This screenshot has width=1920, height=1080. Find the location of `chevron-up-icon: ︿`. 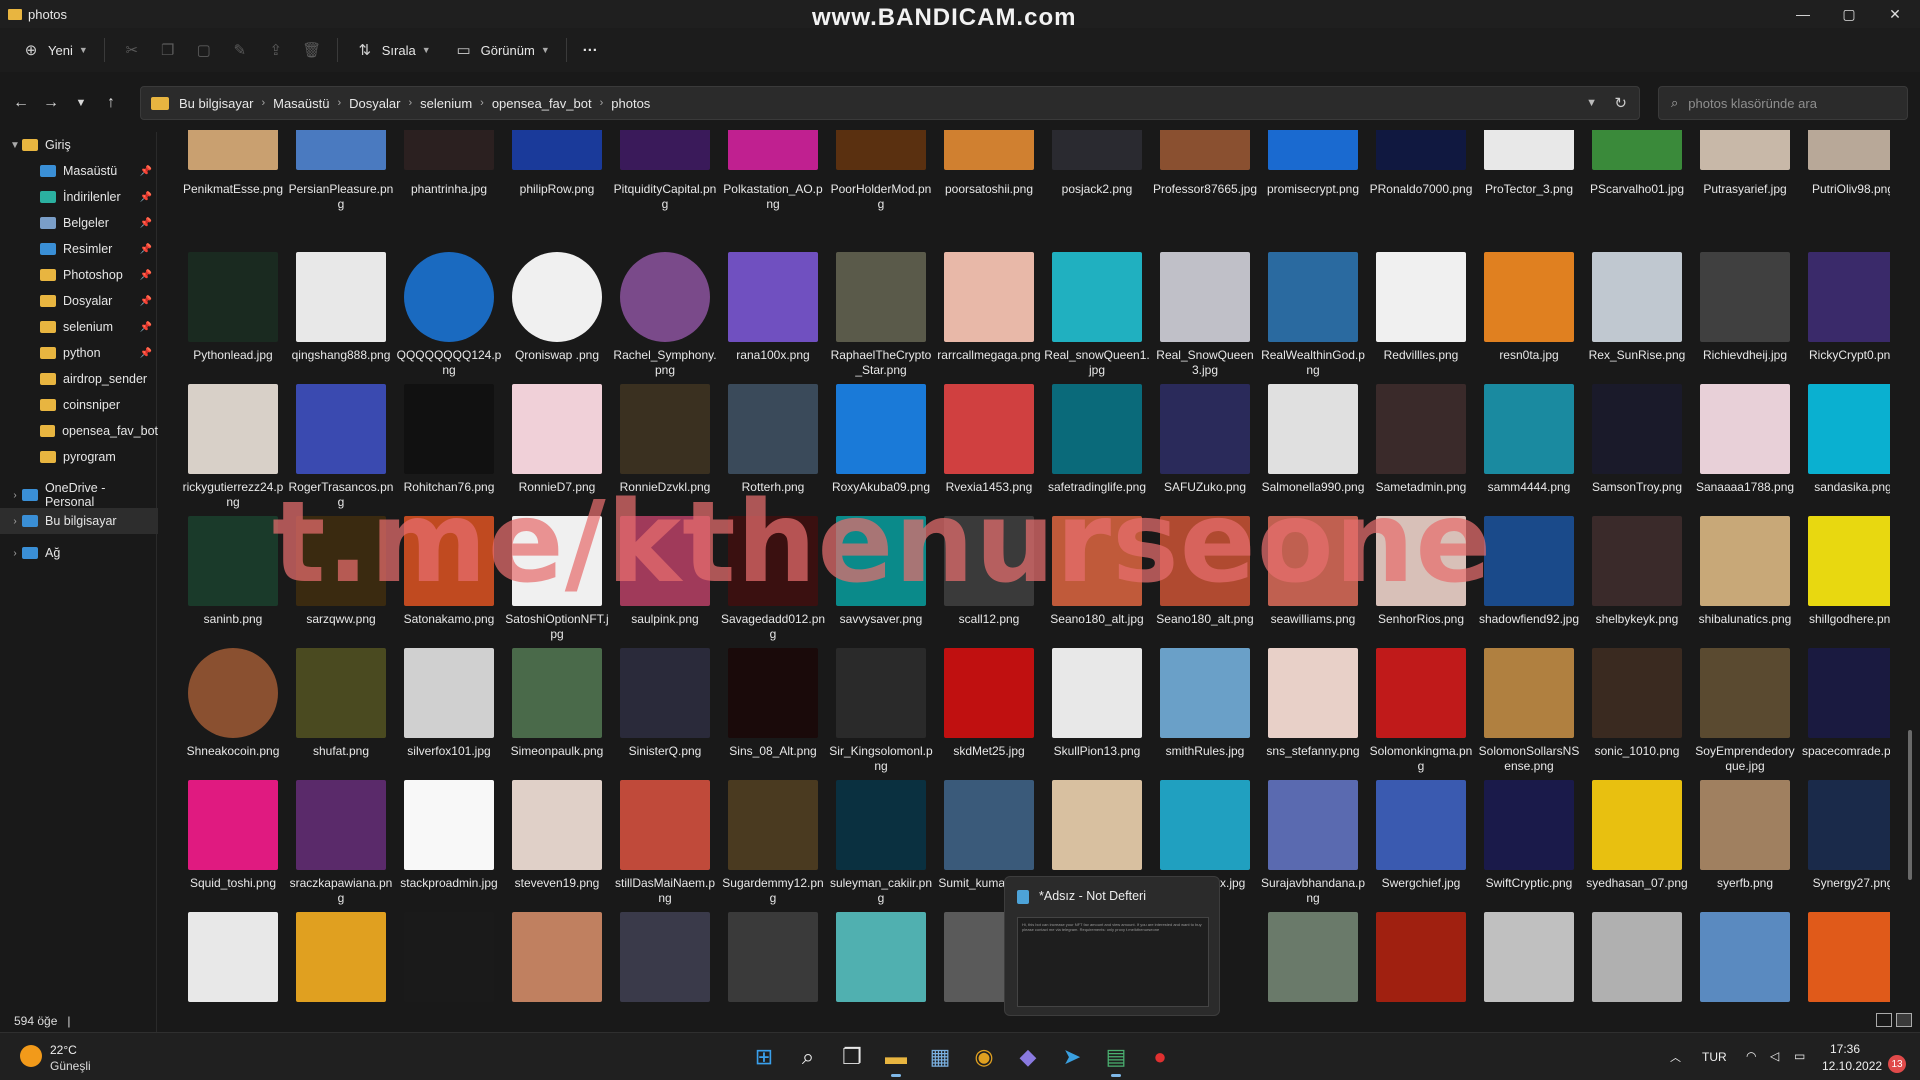

chevron-up-icon: ︿ is located at coordinates (1675, 1057).